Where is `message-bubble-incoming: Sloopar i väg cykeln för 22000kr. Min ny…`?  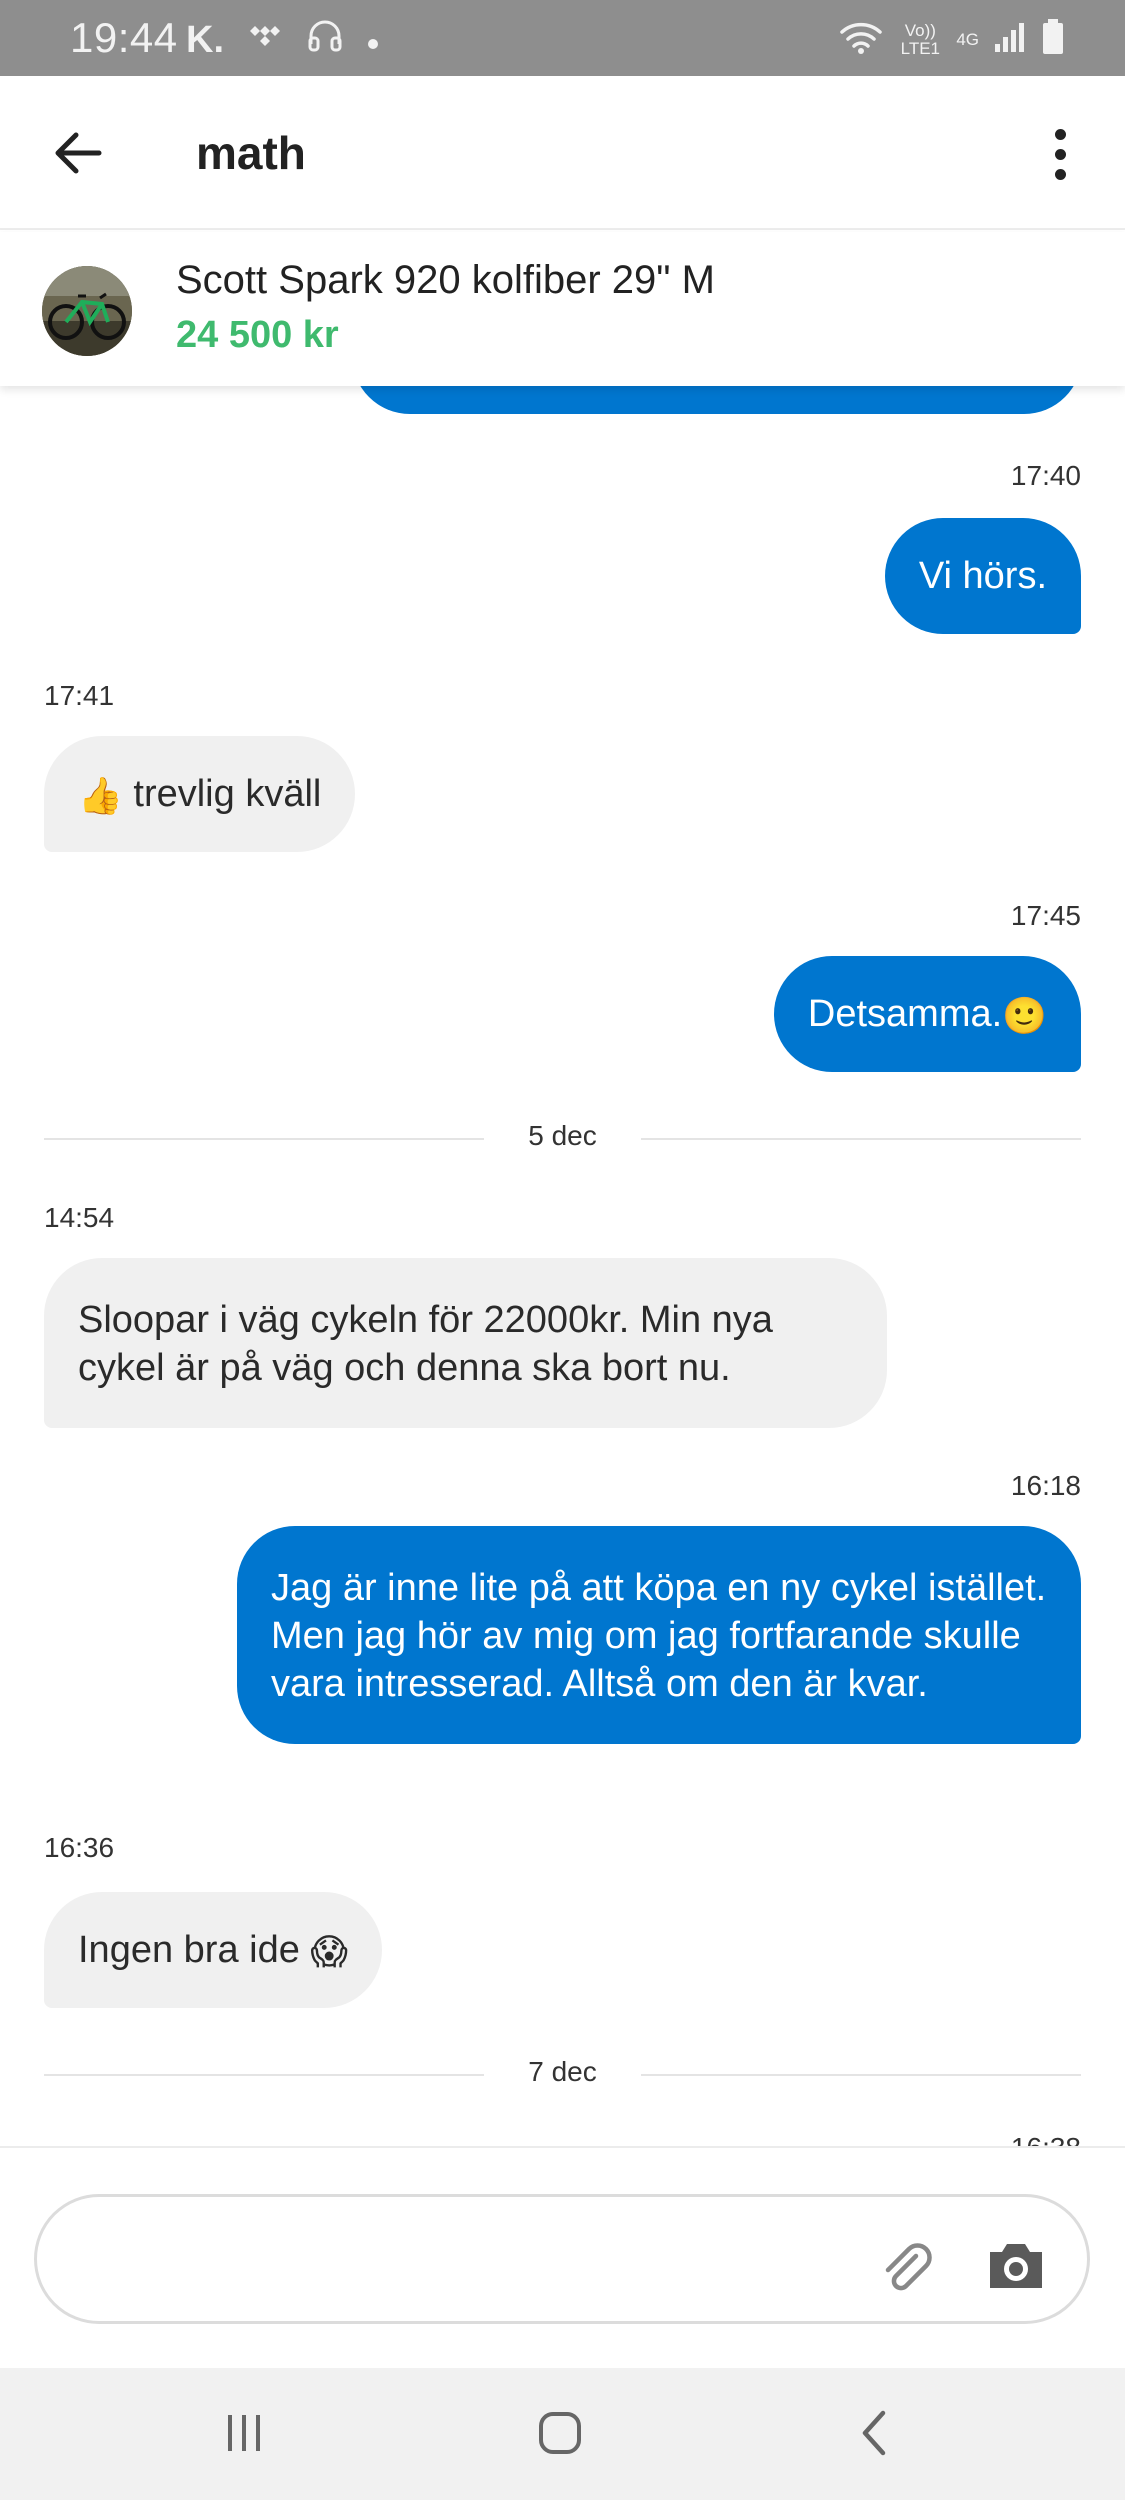
message-bubble-incoming: Sloopar i väg cykeln för 22000kr. Min ny… is located at coordinates (465, 1343).